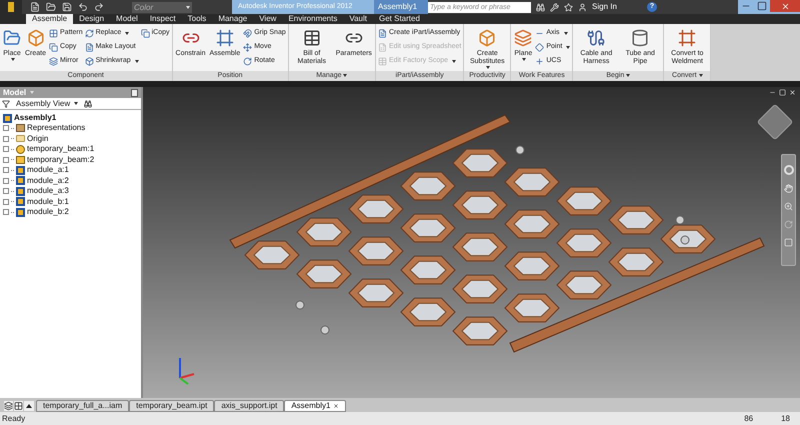  What do you see at coordinates (382, 47) in the screenshot?
I see `spreadsheet-icon` at bounding box center [382, 47].